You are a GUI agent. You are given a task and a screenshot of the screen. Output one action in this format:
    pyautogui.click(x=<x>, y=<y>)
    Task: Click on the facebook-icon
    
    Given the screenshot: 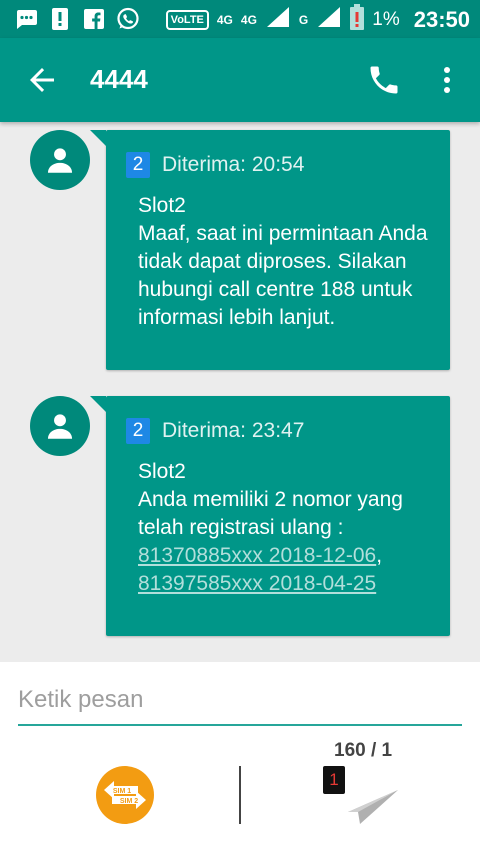 What is the action you would take?
    pyautogui.click(x=94, y=19)
    